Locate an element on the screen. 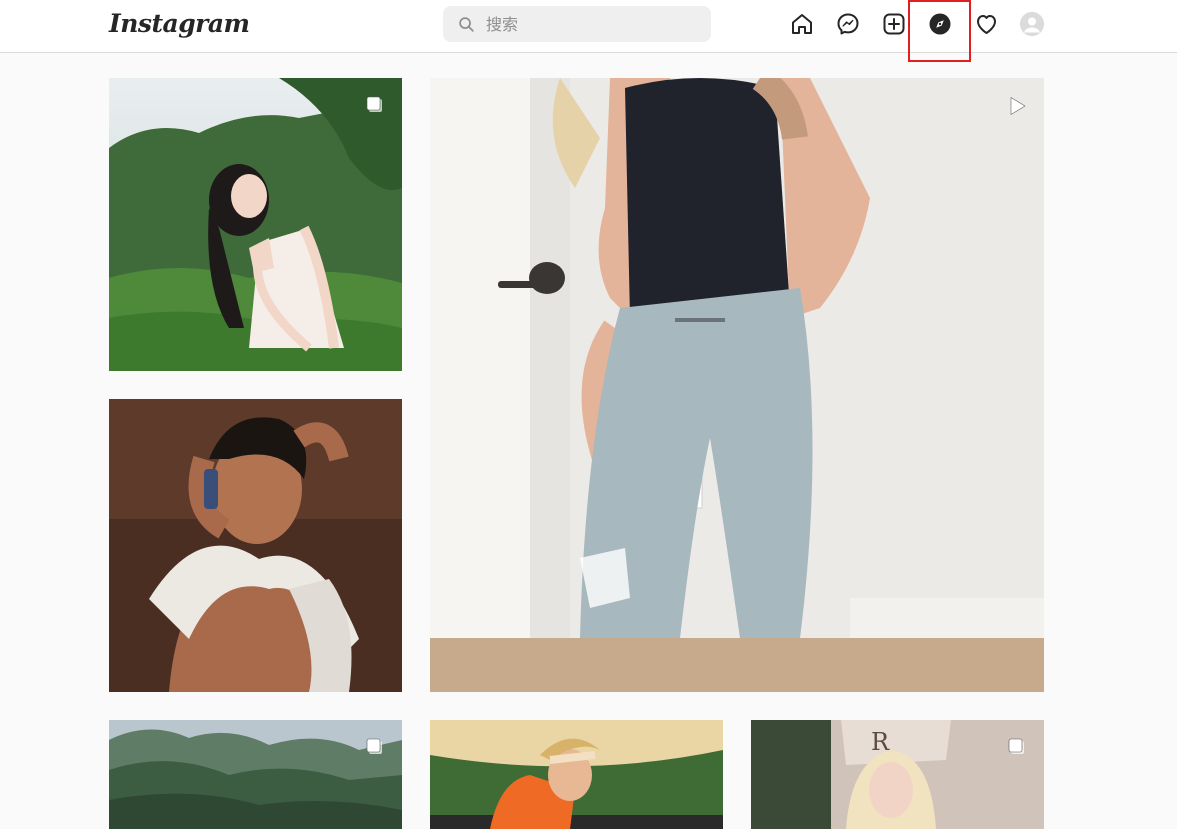 The image size is (1177, 829). activity-heart-icon is located at coordinates (986, 24).